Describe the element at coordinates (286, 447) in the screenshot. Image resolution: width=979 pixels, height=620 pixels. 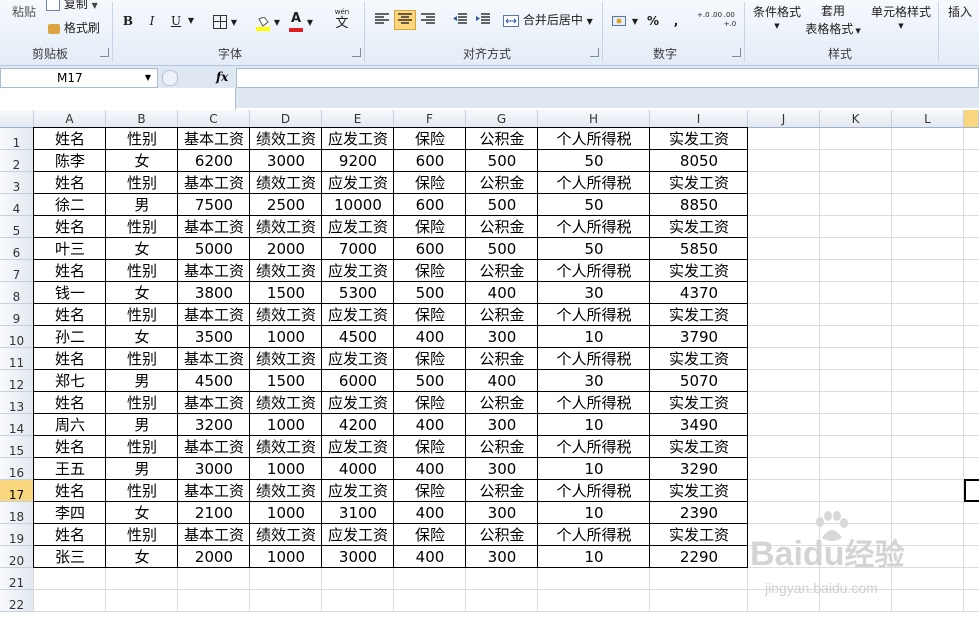
I see `cell-d15: 绩效工资` at that location.